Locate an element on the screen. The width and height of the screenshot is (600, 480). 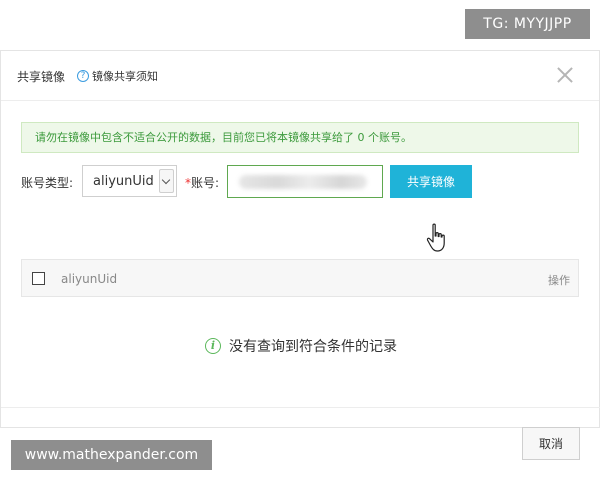
watermark-bottom: www.mathexpander.com is located at coordinates (111, 455).